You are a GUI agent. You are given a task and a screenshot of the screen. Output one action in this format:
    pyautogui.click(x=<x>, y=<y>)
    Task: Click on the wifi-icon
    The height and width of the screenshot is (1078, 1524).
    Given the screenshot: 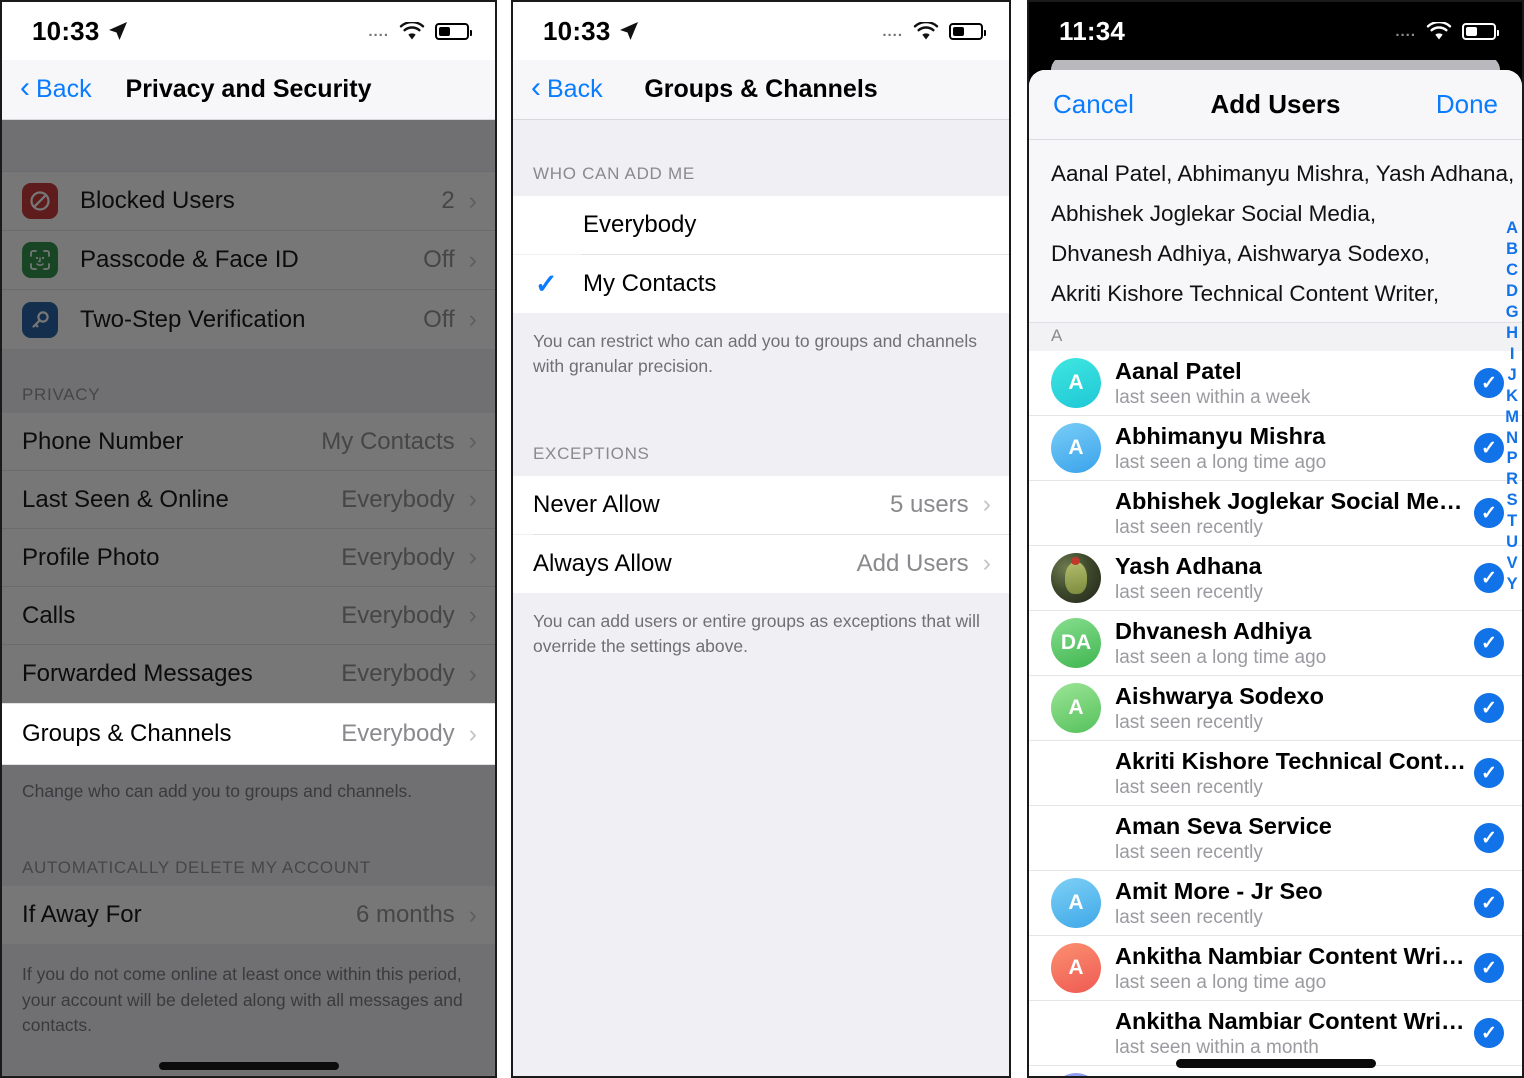 What is the action you would take?
    pyautogui.click(x=1439, y=30)
    